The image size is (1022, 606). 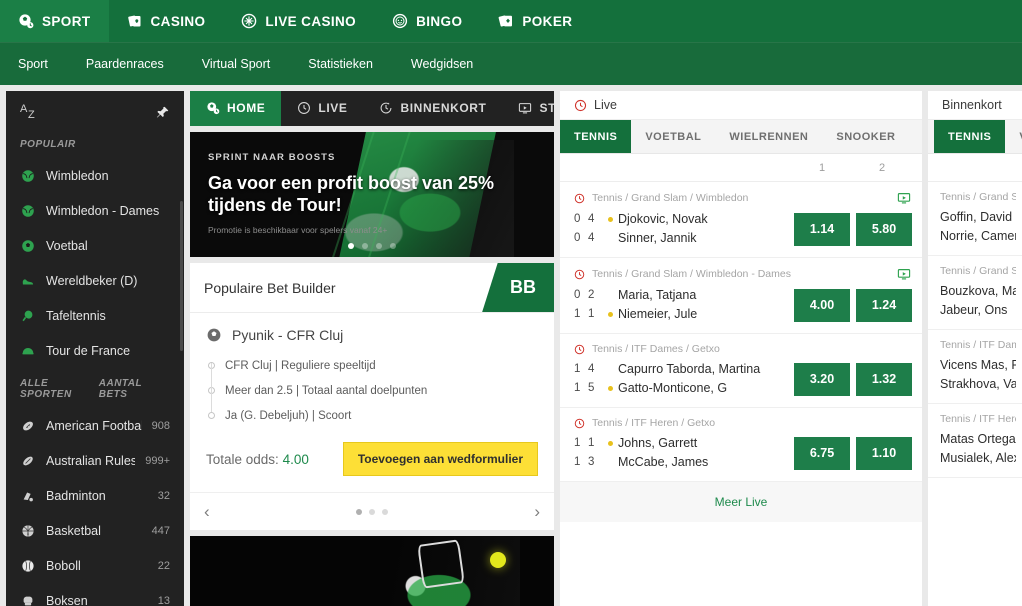 What do you see at coordinates (28, 351) in the screenshot?
I see `cycling-icon` at bounding box center [28, 351].